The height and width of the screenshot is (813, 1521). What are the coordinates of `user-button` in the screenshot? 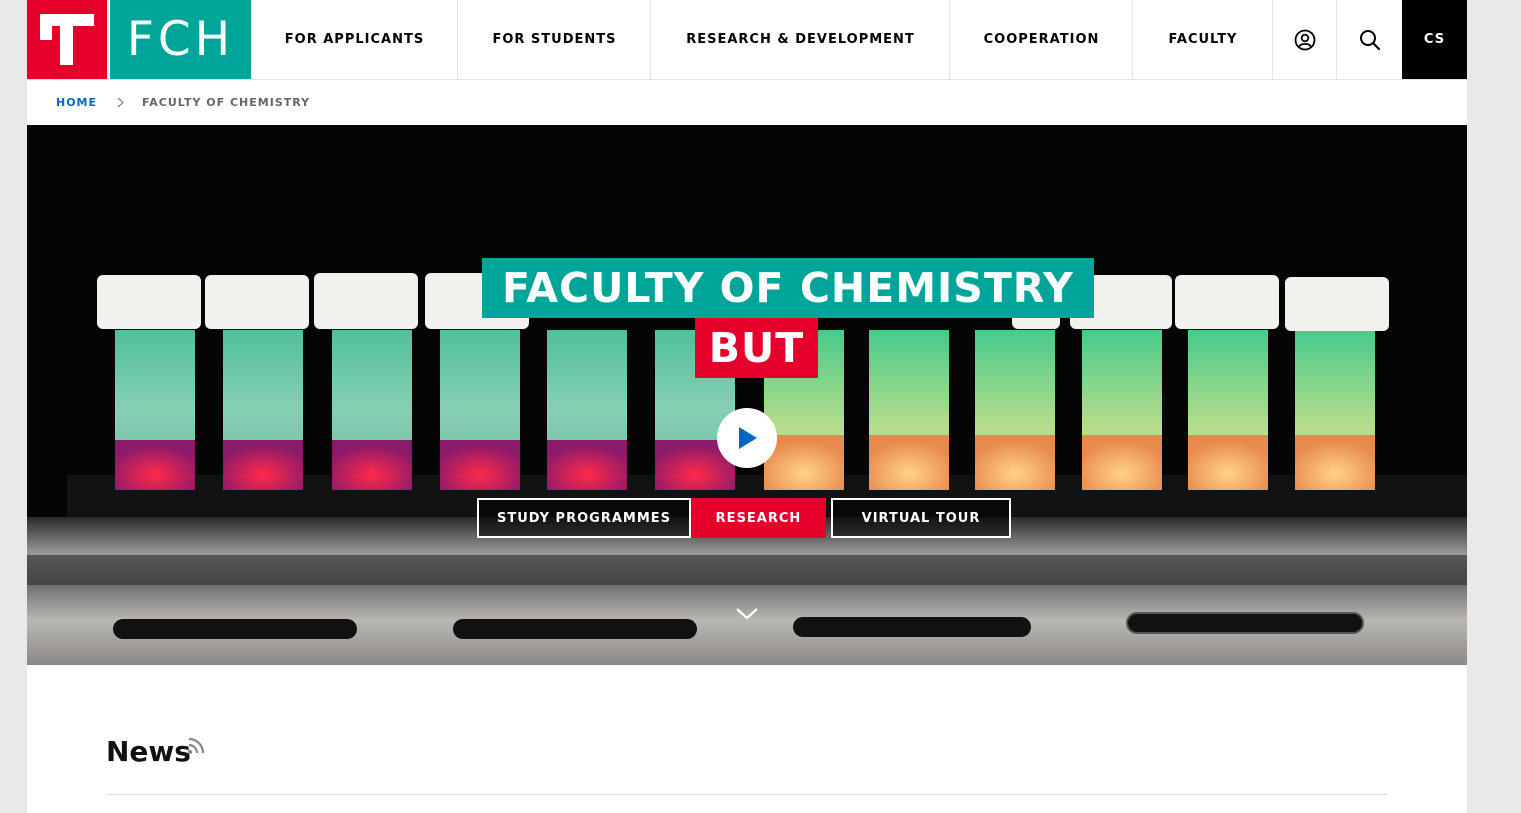 It's located at (1304, 39).